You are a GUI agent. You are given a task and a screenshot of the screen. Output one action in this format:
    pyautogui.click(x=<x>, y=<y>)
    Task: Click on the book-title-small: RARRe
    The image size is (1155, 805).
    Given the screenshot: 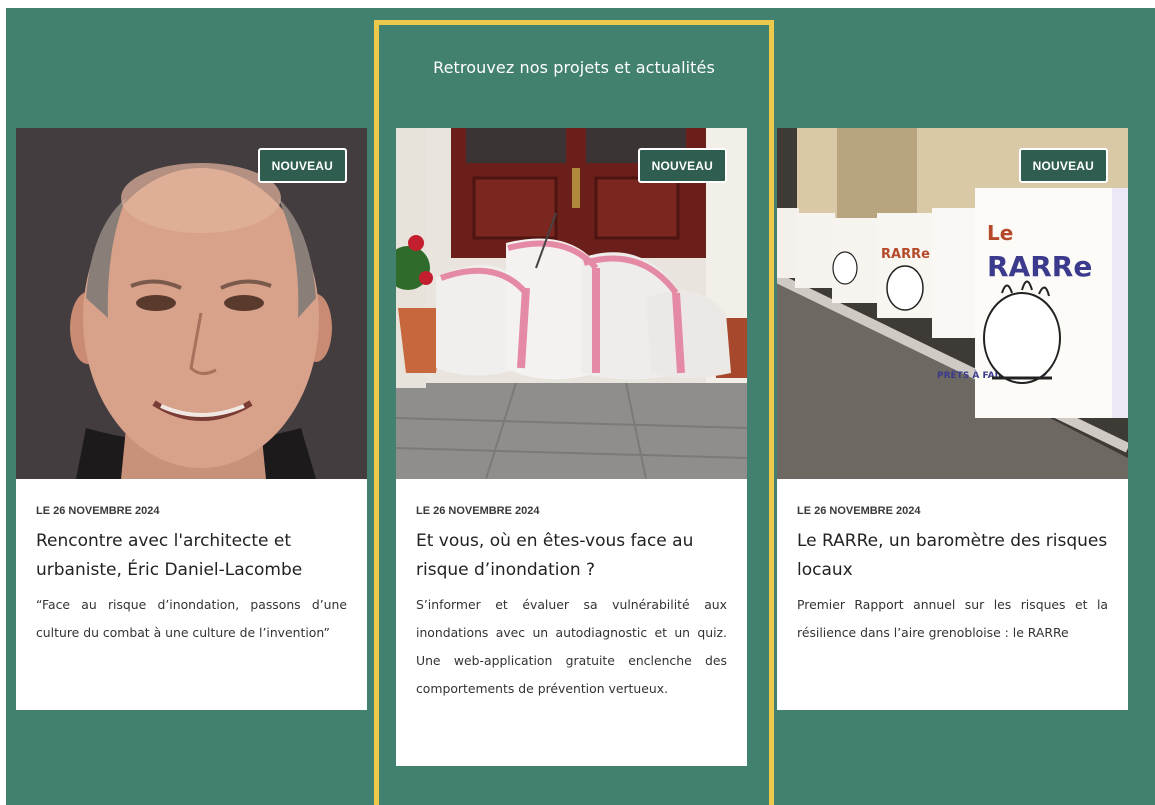 What is the action you would take?
    pyautogui.click(x=905, y=254)
    